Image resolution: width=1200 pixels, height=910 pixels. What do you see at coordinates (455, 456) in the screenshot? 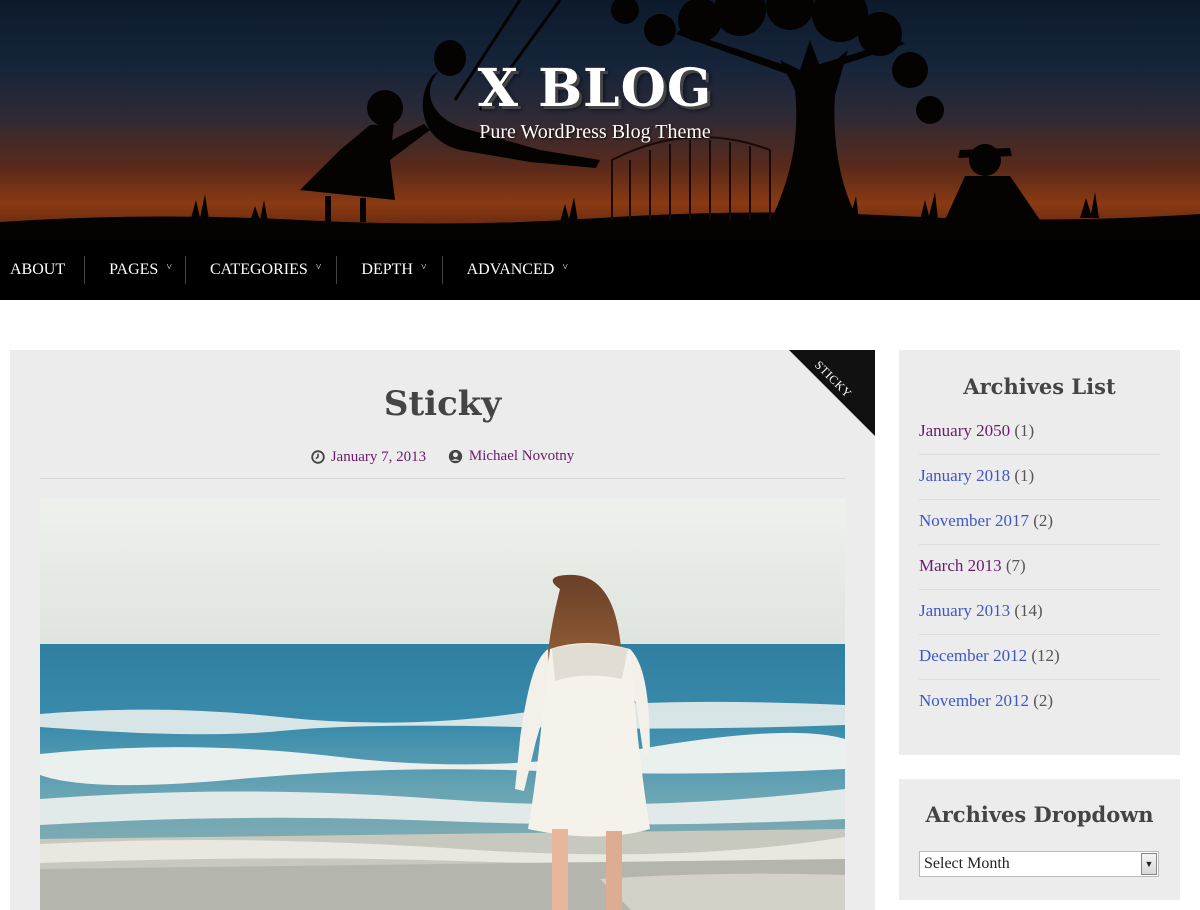
I see `user-icon` at bounding box center [455, 456].